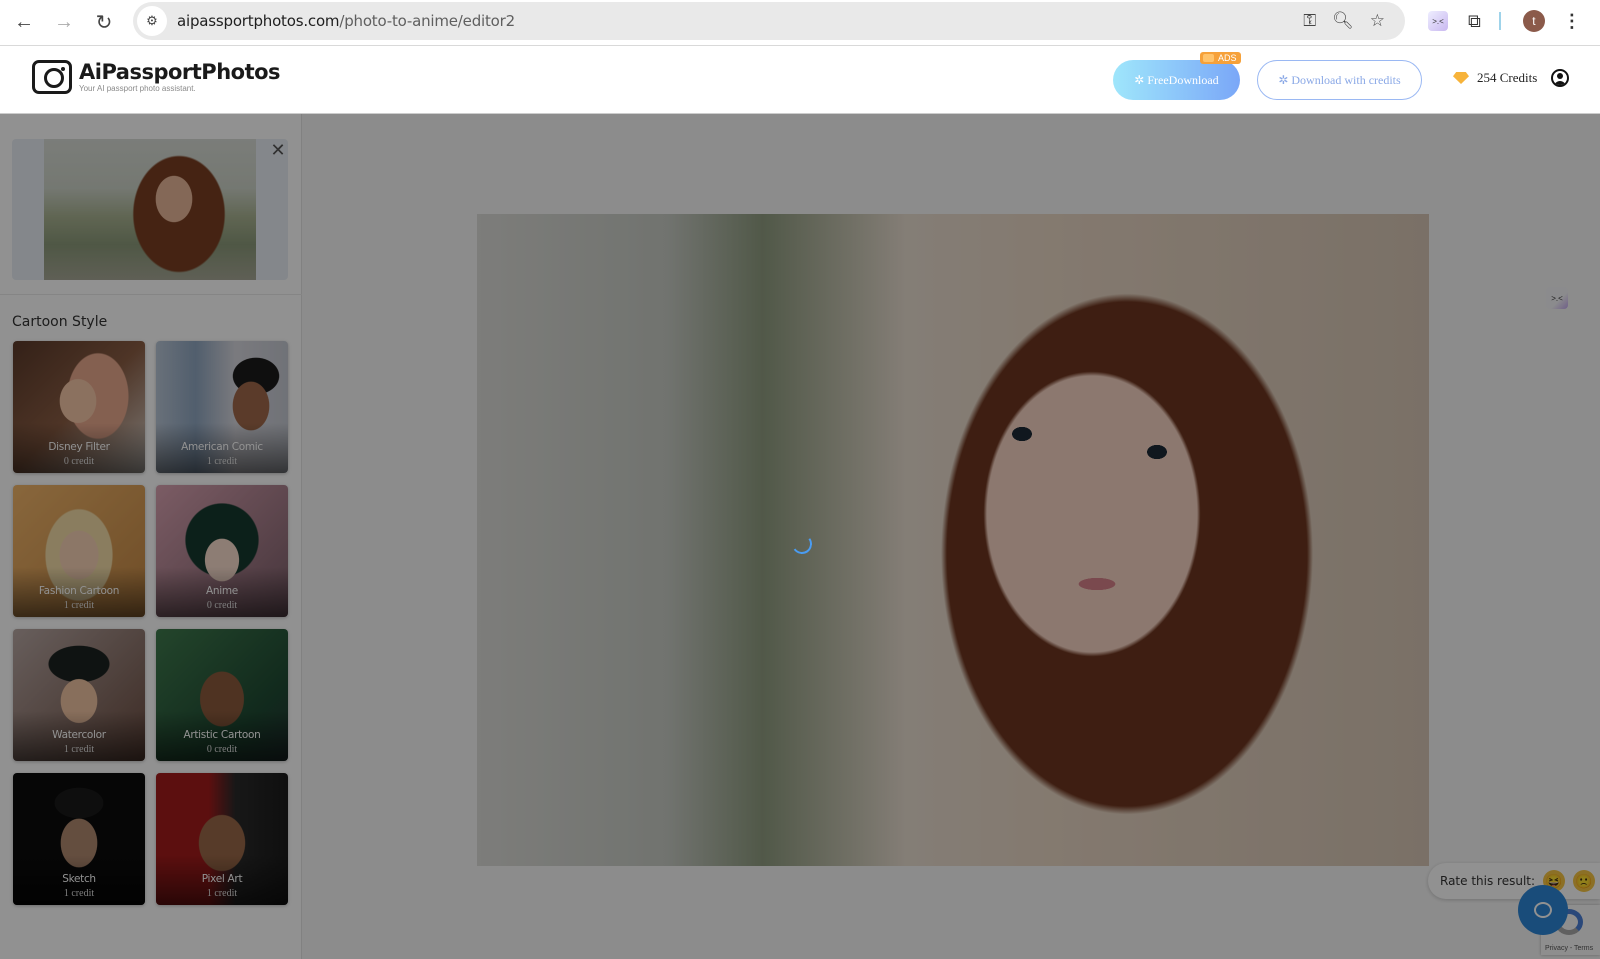  Describe the element at coordinates (1533, 21) in the screenshot. I see `profile-avatar: t` at that location.